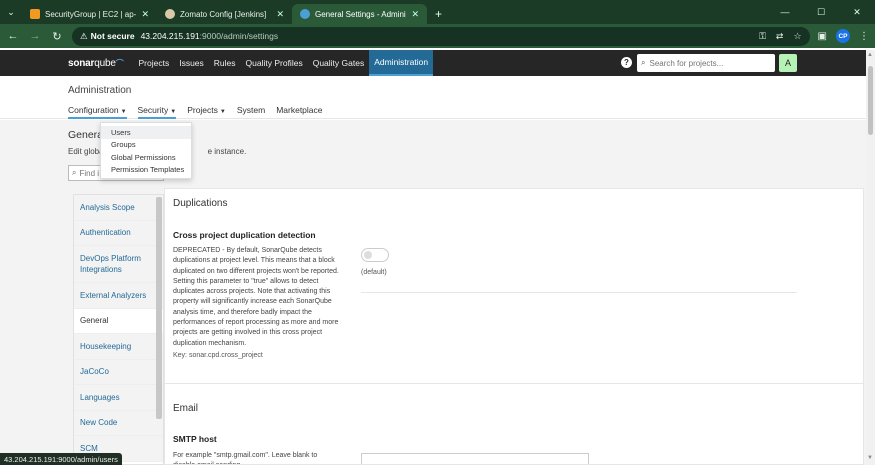 The height and width of the screenshot is (465, 875). I want to click on page-scrollbar: ▲ ▼, so click(870, 257).